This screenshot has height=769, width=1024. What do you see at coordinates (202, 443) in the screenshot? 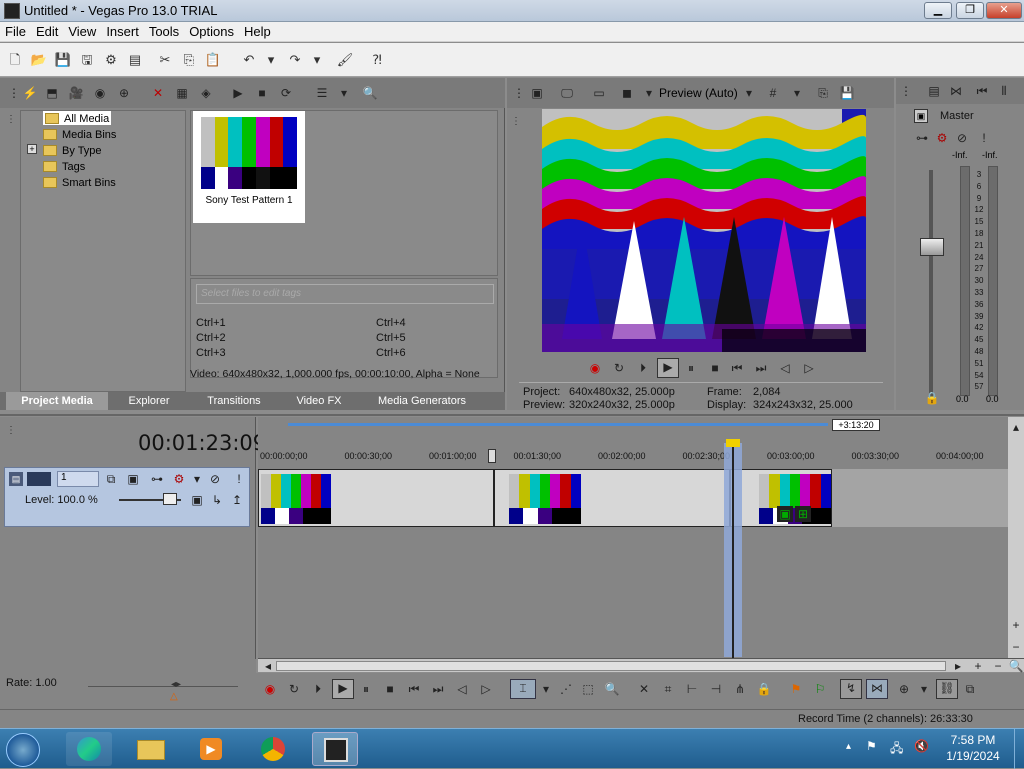
I see `timecode-display: 00:01:23:09` at bounding box center [202, 443].